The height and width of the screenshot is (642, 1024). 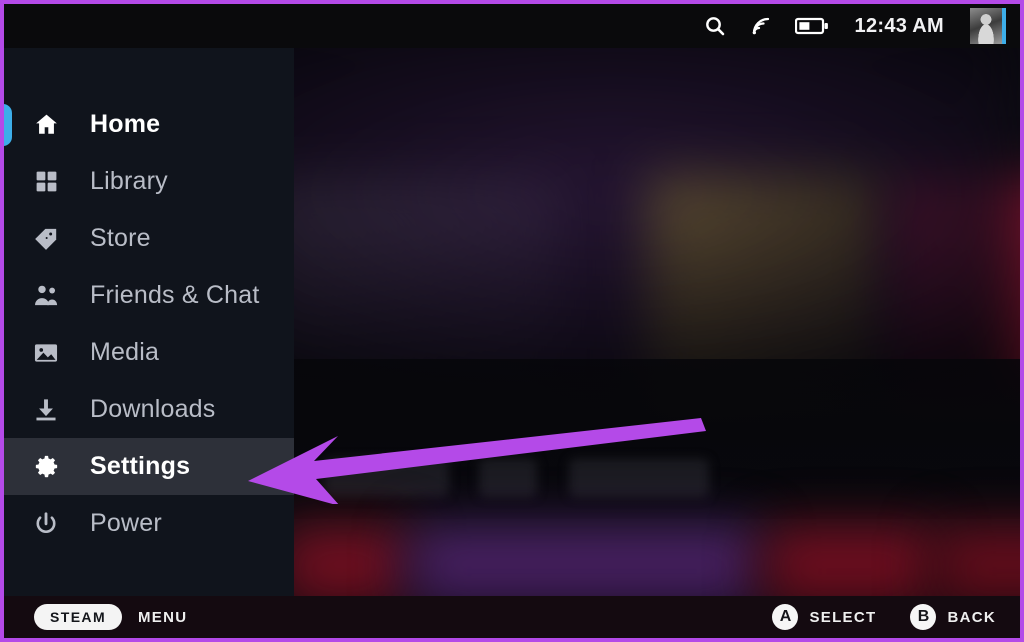 I want to click on sidebar-item-label: Library, so click(x=129, y=181).